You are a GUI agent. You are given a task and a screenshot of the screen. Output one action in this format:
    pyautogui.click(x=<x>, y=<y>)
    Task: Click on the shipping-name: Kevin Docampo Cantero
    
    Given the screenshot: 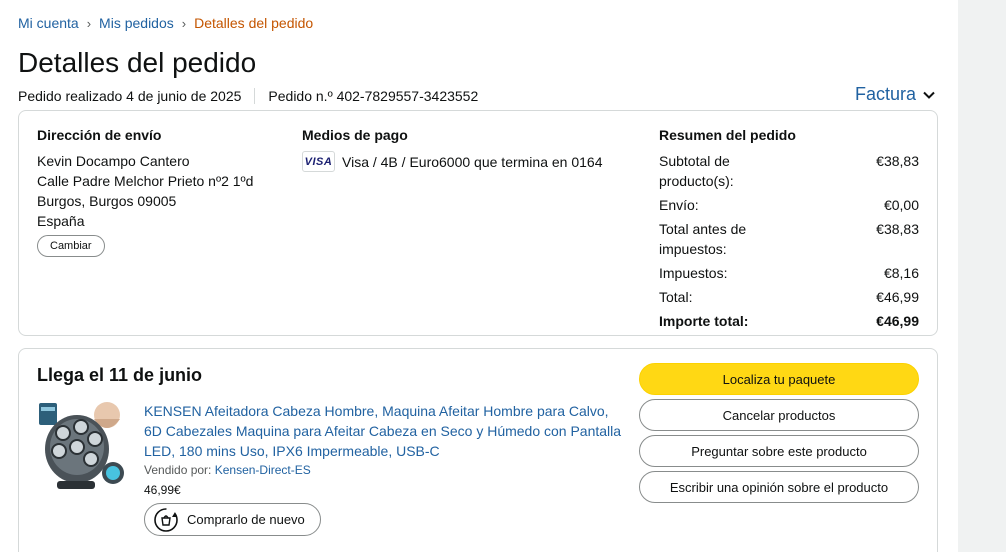 What is the action you would take?
    pyautogui.click(x=113, y=161)
    